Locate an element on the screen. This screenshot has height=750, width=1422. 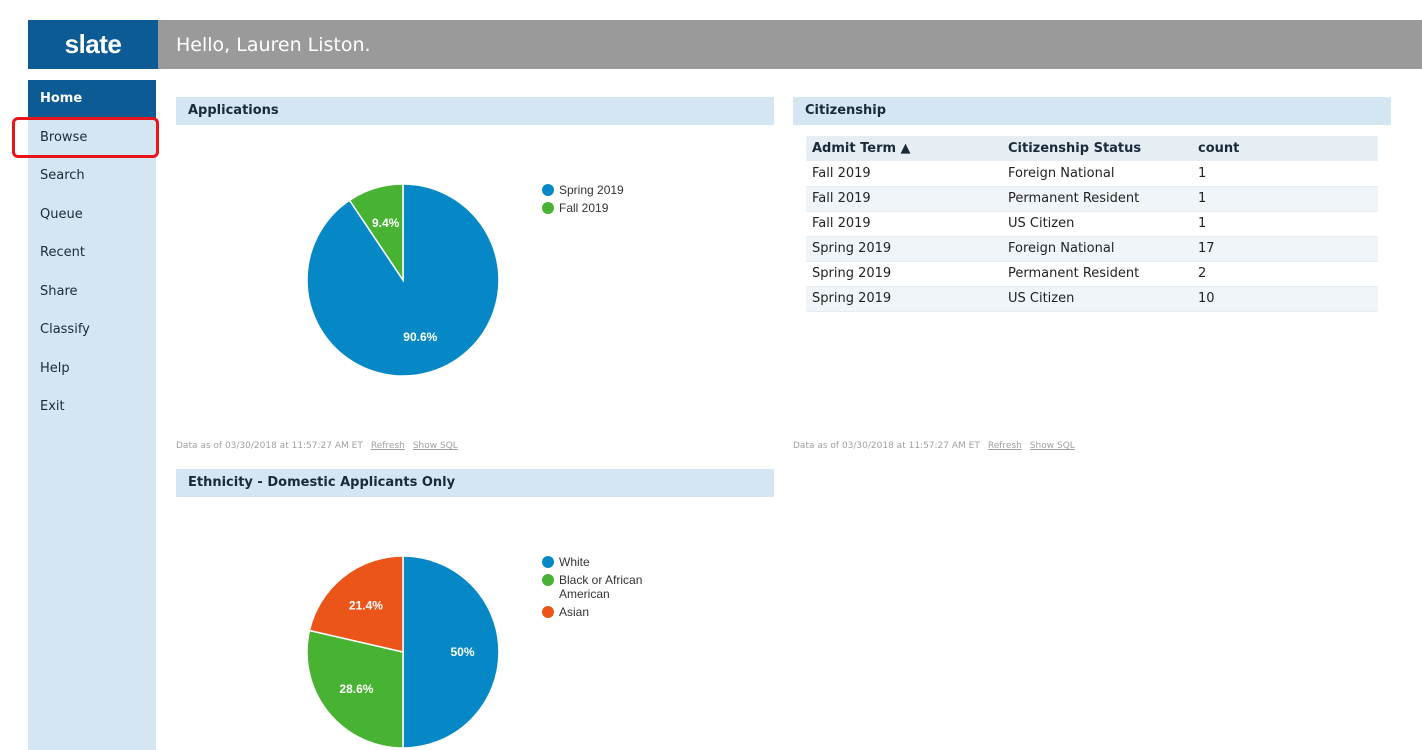
ethnicity-label-asian: 21.4% is located at coordinates (366, 605).